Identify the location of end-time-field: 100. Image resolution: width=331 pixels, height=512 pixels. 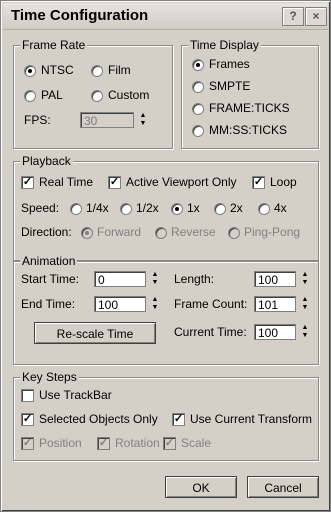
(120, 304).